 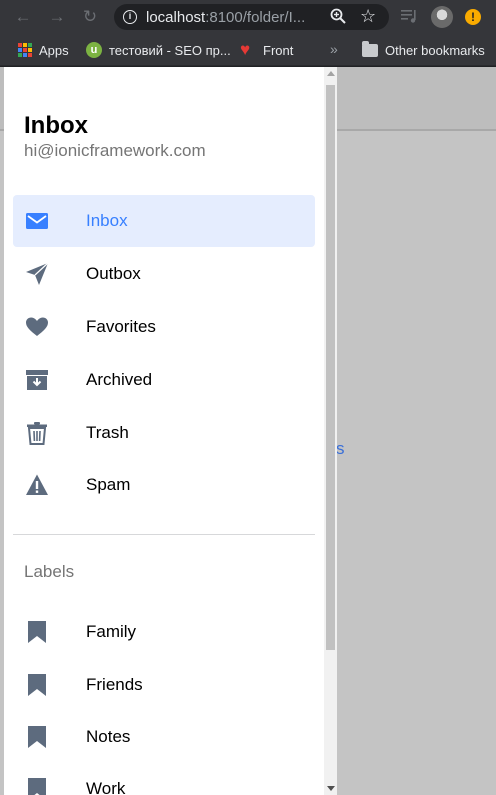 I want to click on address-bar: i localhost:8100/folder/I... ☆, so click(x=251, y=17).